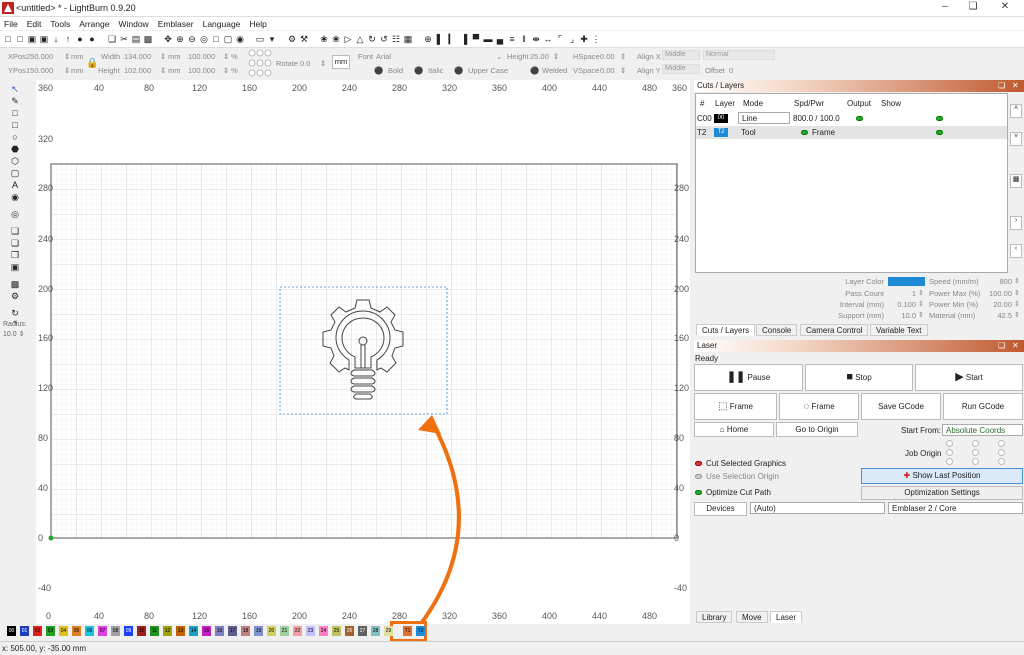 The width and height of the screenshot is (1024, 655). Describe the element at coordinates (942, 476) in the screenshot. I see `show-last-position-button: ✚ Show Last Position` at that location.